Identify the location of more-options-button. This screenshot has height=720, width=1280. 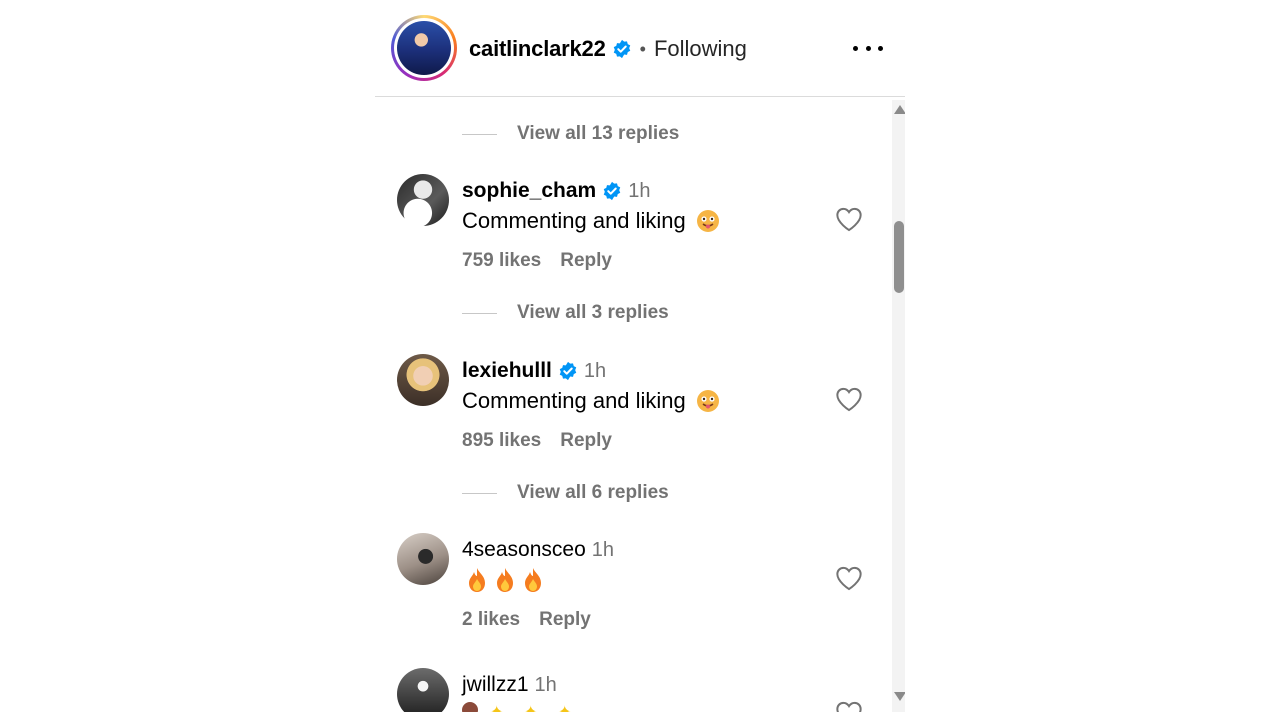
(868, 48).